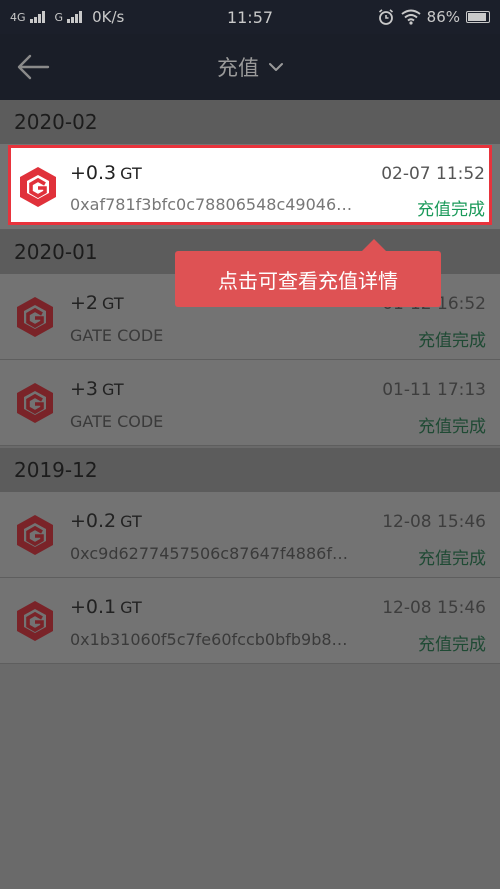  What do you see at coordinates (433, 174) in the screenshot?
I see `timestamp: 02-07 11:52` at bounding box center [433, 174].